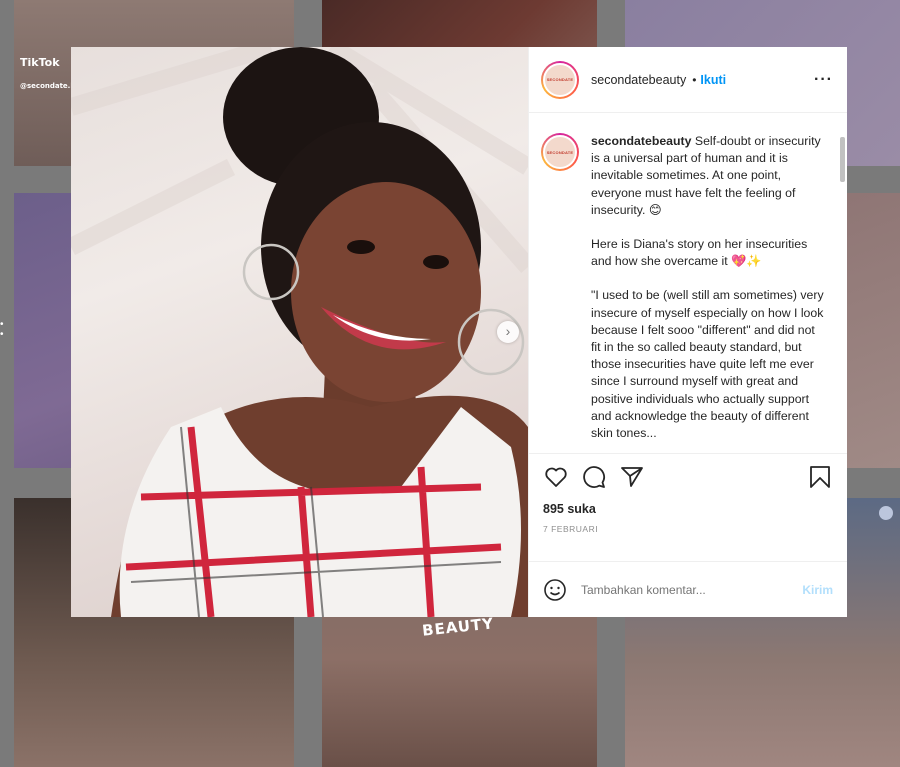 The height and width of the screenshot is (767, 900). What do you see at coordinates (40, 62) in the screenshot?
I see `tiktok-watermark: TikTok` at bounding box center [40, 62].